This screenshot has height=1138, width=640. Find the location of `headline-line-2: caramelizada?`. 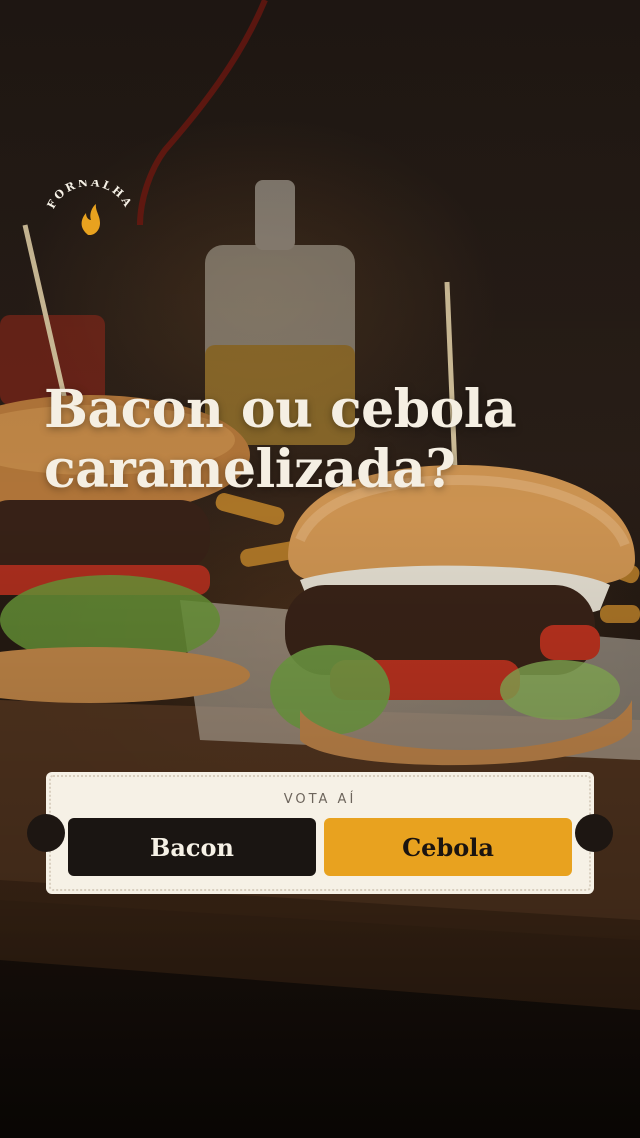

headline-line-2: caramelizada? is located at coordinates (250, 469).